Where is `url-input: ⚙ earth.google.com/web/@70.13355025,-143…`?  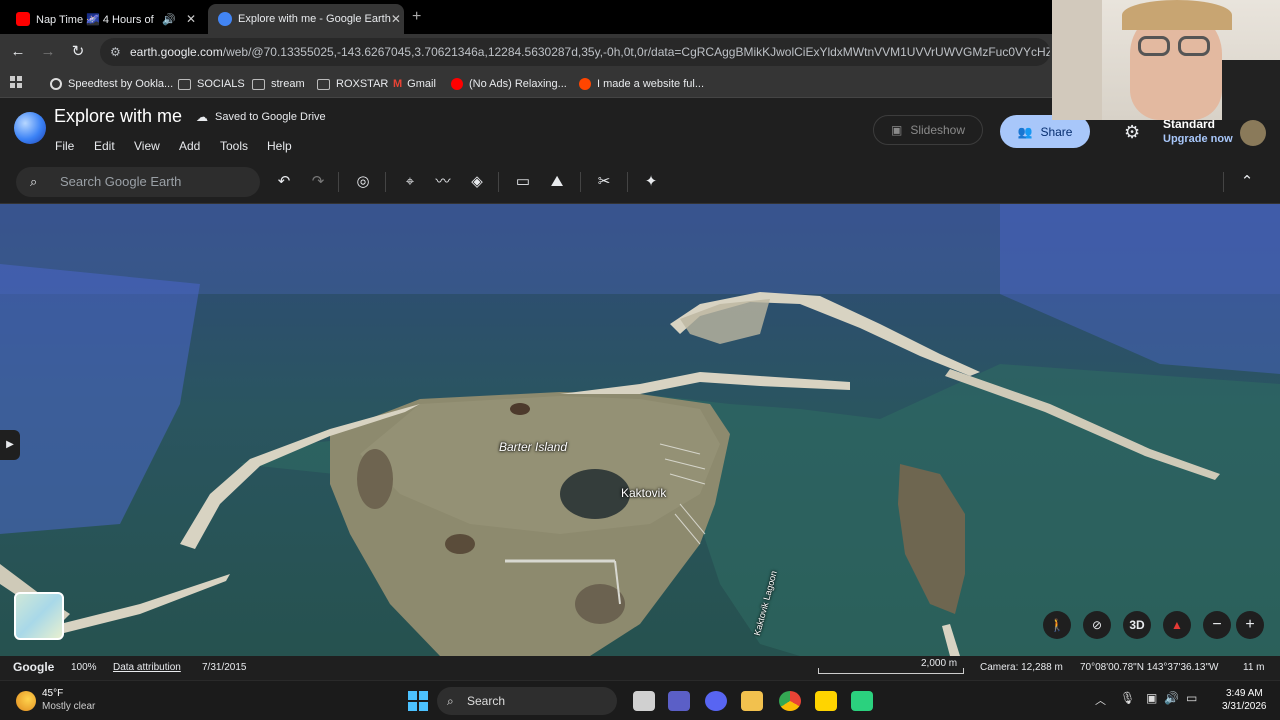 url-input: ⚙ earth.google.com/web/@70.13355025,-143… is located at coordinates (575, 52).